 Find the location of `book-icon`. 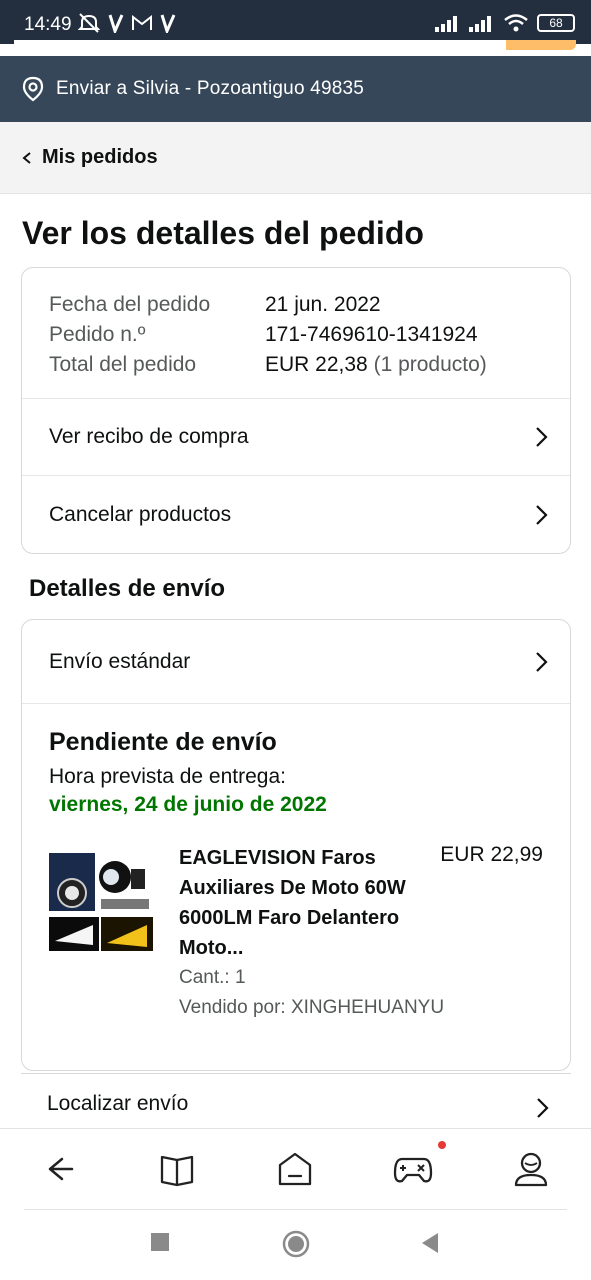

book-icon is located at coordinates (177, 1169).